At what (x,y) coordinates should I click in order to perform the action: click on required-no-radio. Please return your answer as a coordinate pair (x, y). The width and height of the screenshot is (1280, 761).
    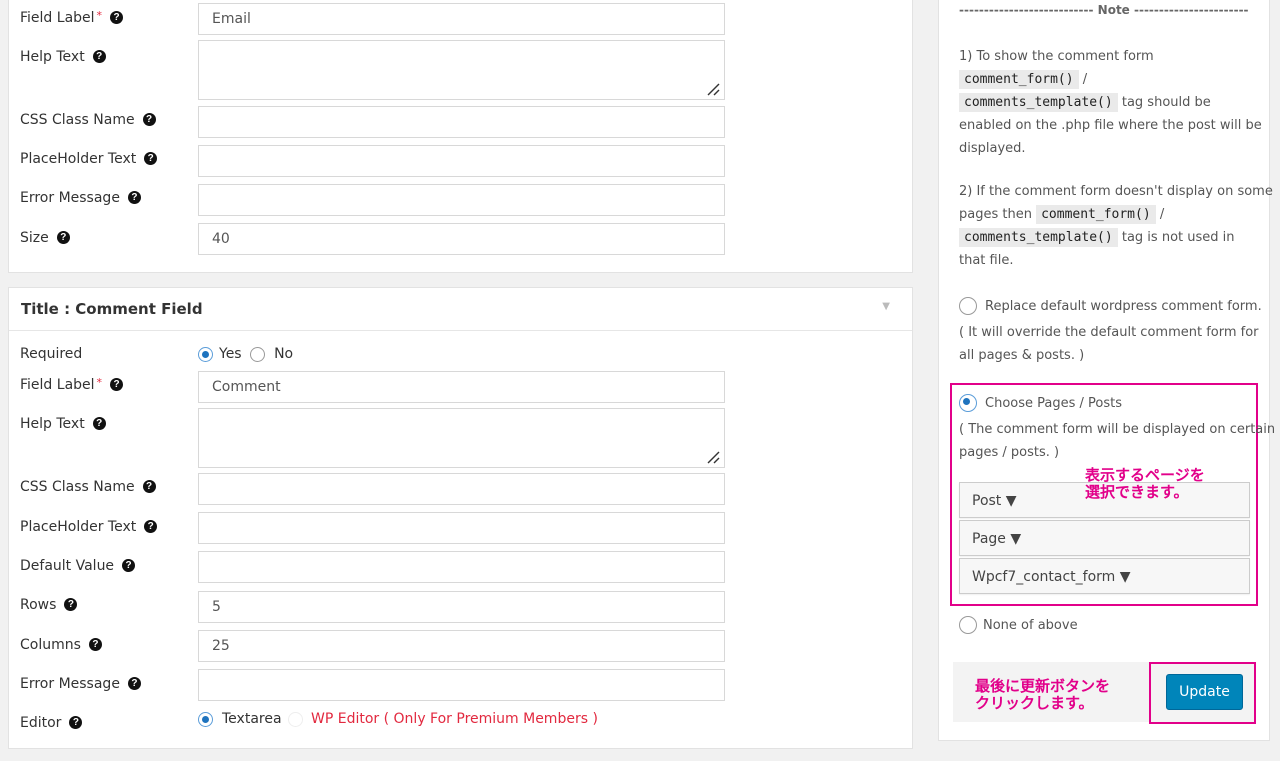
    Looking at the image, I should click on (258, 354).